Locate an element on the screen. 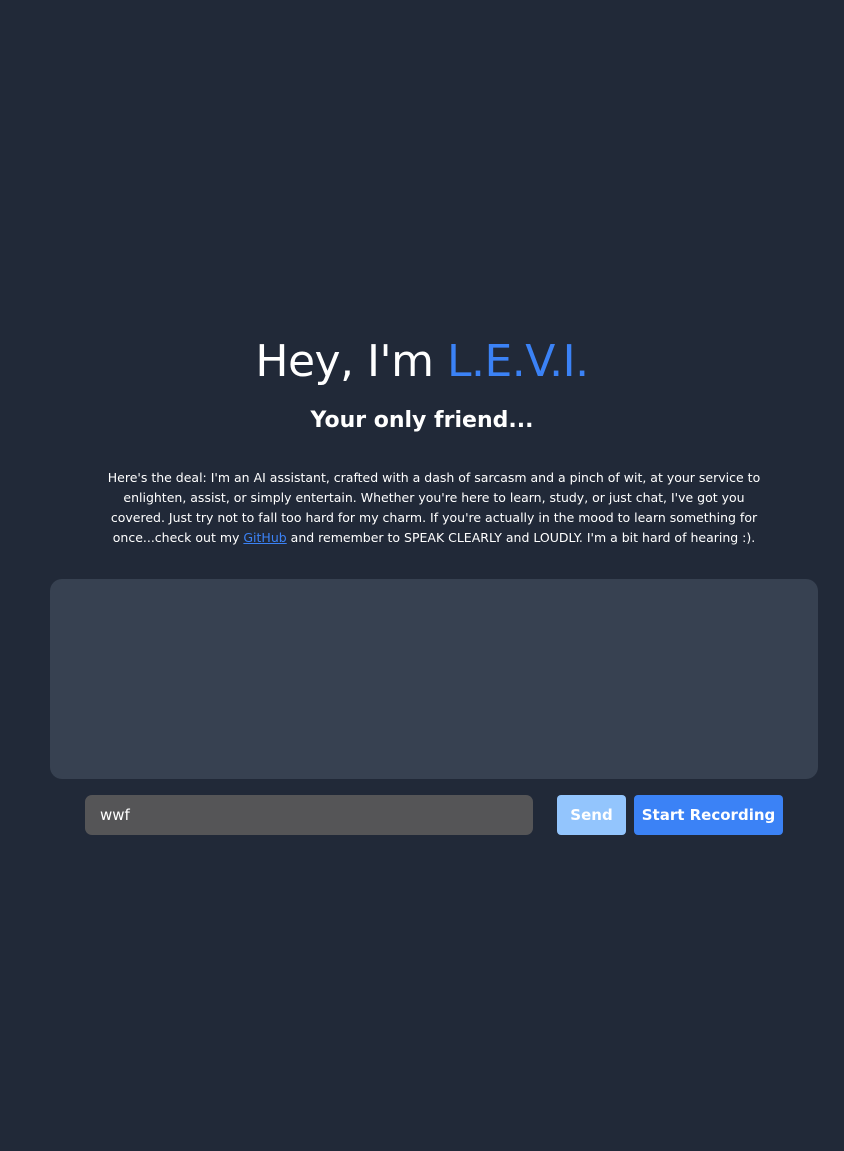  send-button: Send is located at coordinates (591, 815).